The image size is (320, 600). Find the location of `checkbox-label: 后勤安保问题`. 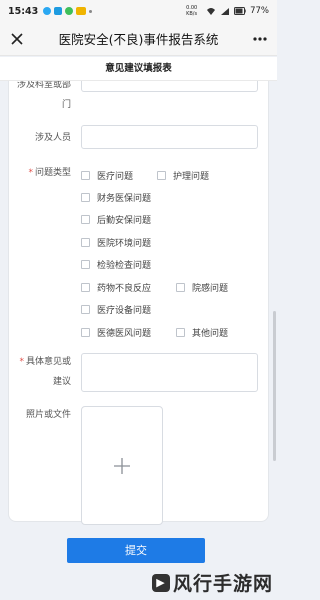

checkbox-label: 后勤安保问题 is located at coordinates (124, 221).